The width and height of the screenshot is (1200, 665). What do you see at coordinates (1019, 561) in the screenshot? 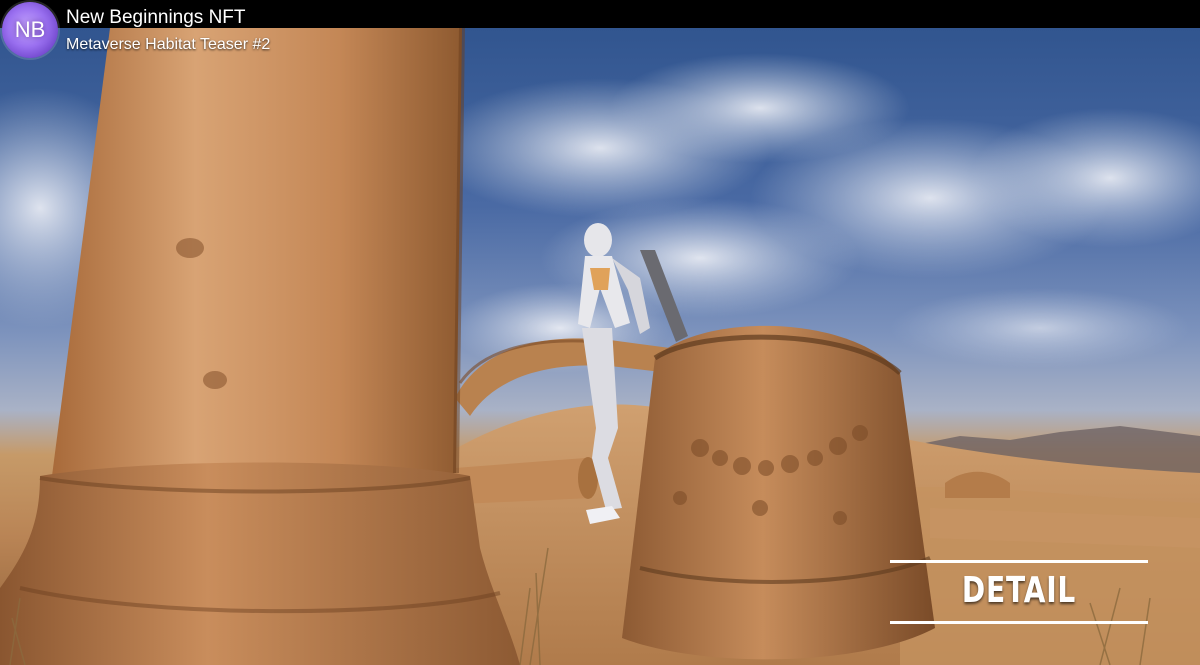
I see `detail-top-rule` at bounding box center [1019, 561].